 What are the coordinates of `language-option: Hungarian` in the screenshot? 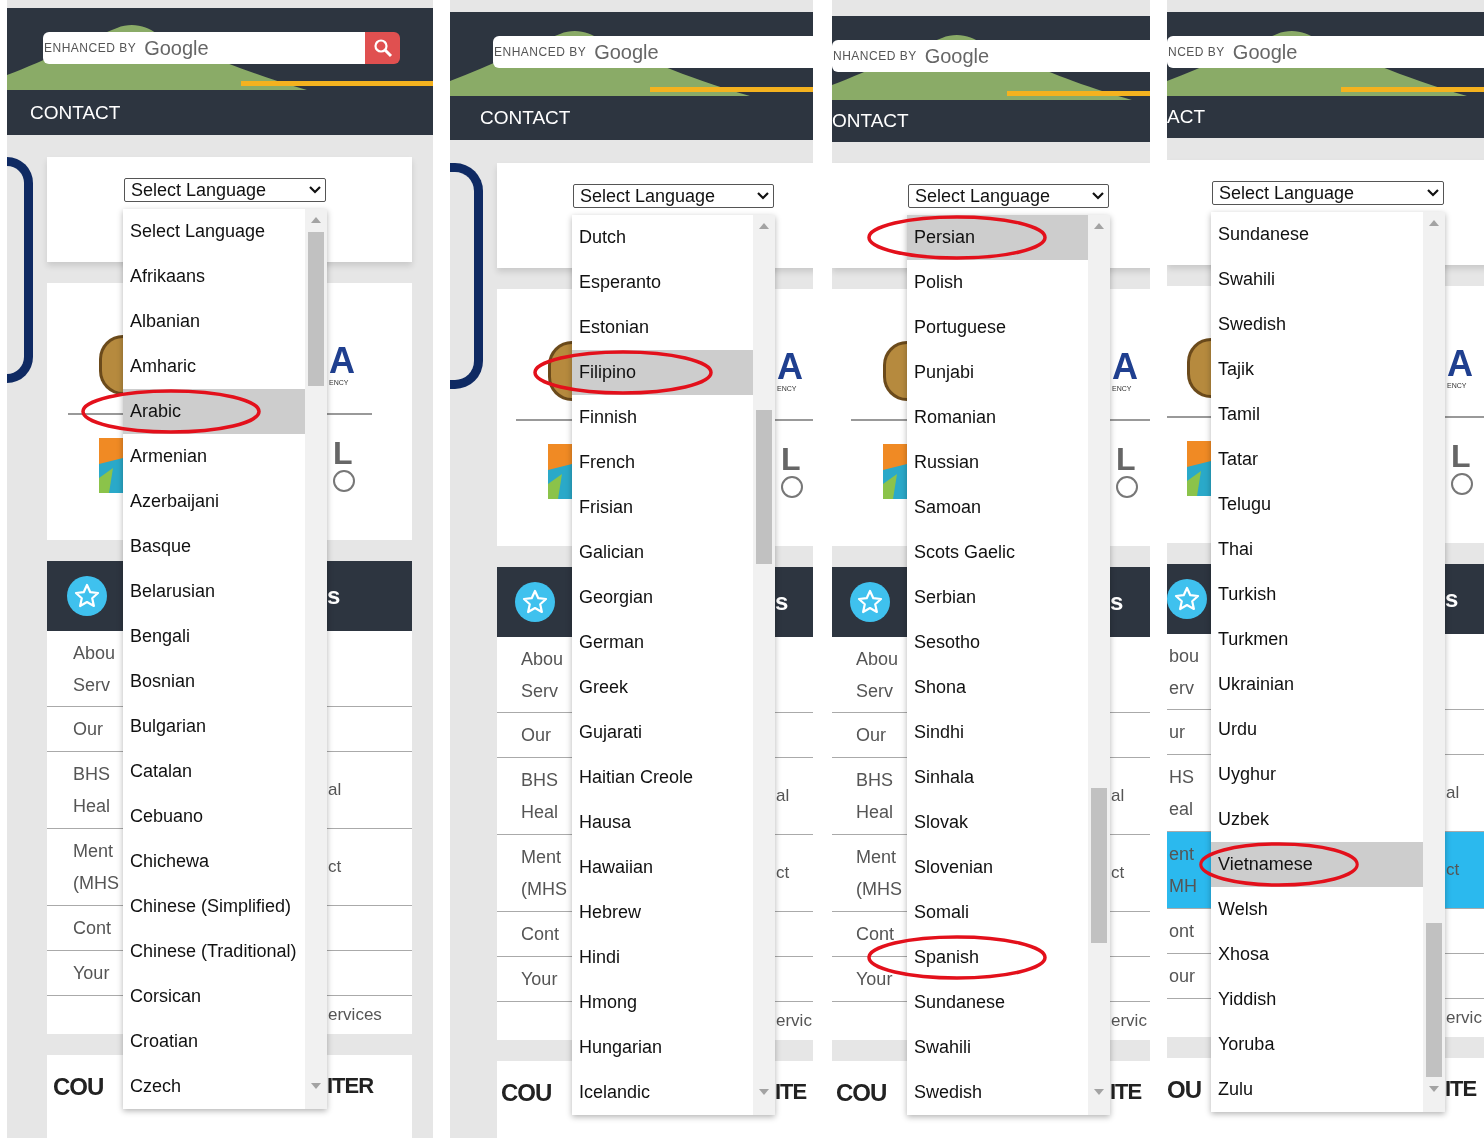 It's located at (662, 1047).